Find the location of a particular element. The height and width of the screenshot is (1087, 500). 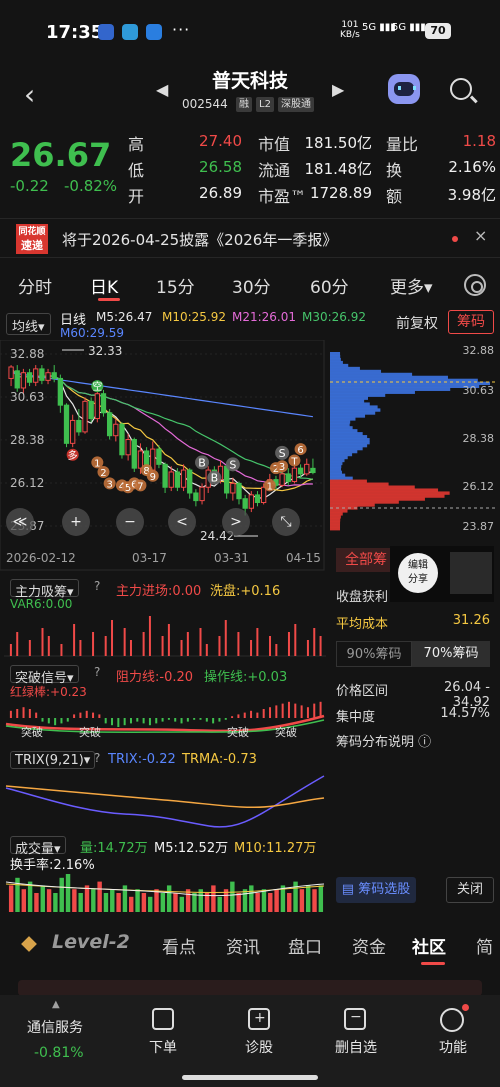

ai-assistant-icon is located at coordinates (404, 89).